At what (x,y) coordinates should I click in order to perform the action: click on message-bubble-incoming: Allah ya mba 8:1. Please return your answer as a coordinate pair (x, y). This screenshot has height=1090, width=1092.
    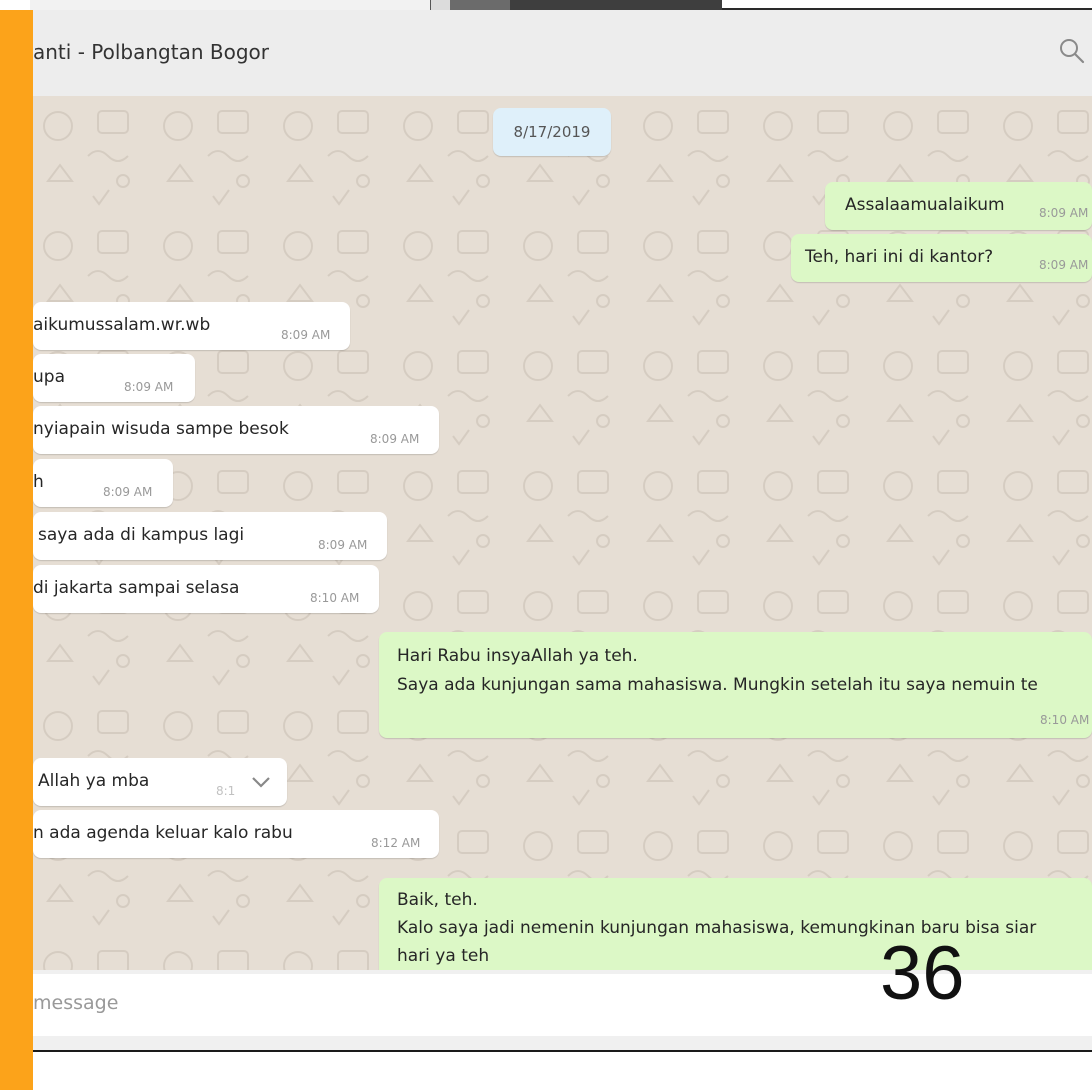
    Looking at the image, I should click on (160, 782).